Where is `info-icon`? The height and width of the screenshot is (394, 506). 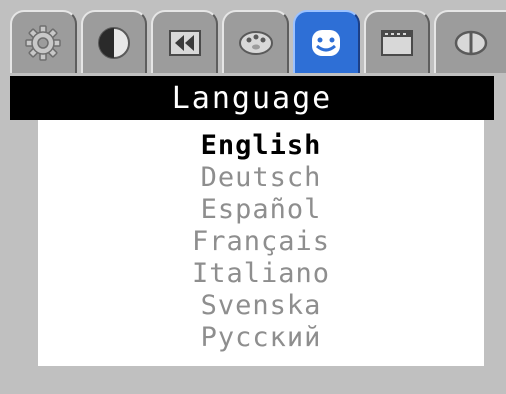 info-icon is located at coordinates (471, 42).